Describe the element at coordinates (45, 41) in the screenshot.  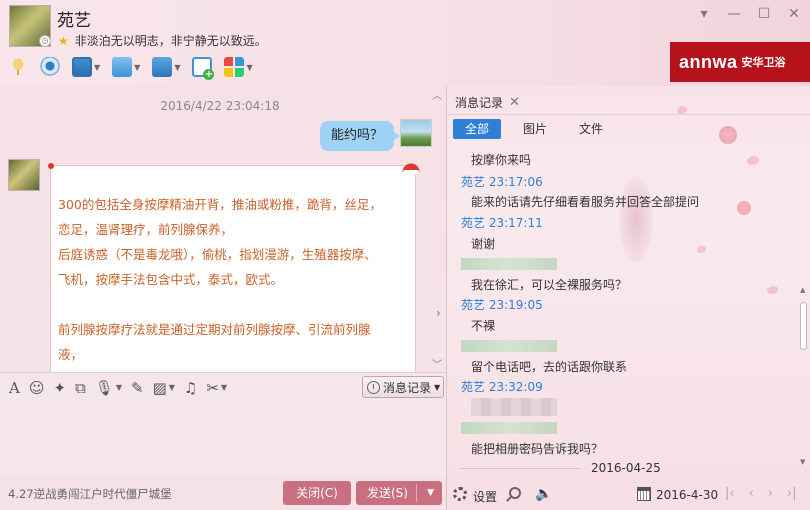
I see `status-clock-icon: ◷` at that location.